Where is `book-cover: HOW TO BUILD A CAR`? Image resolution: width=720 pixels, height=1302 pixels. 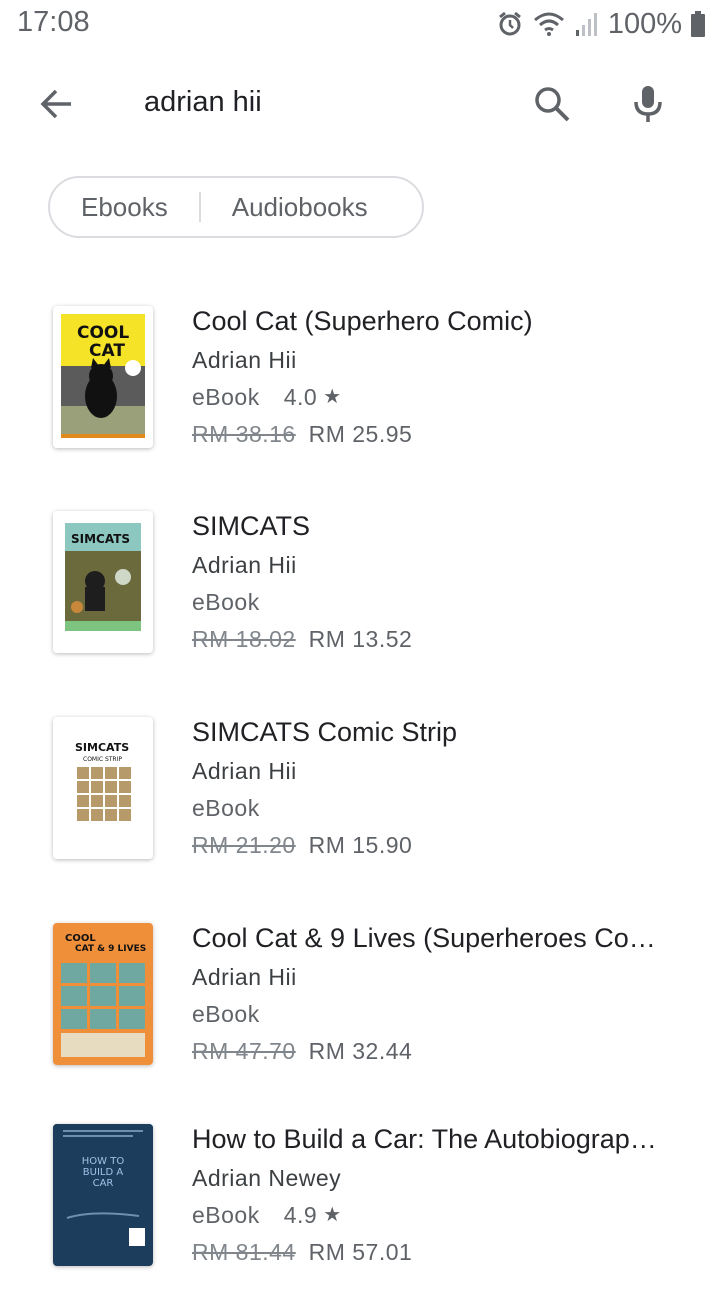 book-cover: HOW TO BUILD A CAR is located at coordinates (103, 1195).